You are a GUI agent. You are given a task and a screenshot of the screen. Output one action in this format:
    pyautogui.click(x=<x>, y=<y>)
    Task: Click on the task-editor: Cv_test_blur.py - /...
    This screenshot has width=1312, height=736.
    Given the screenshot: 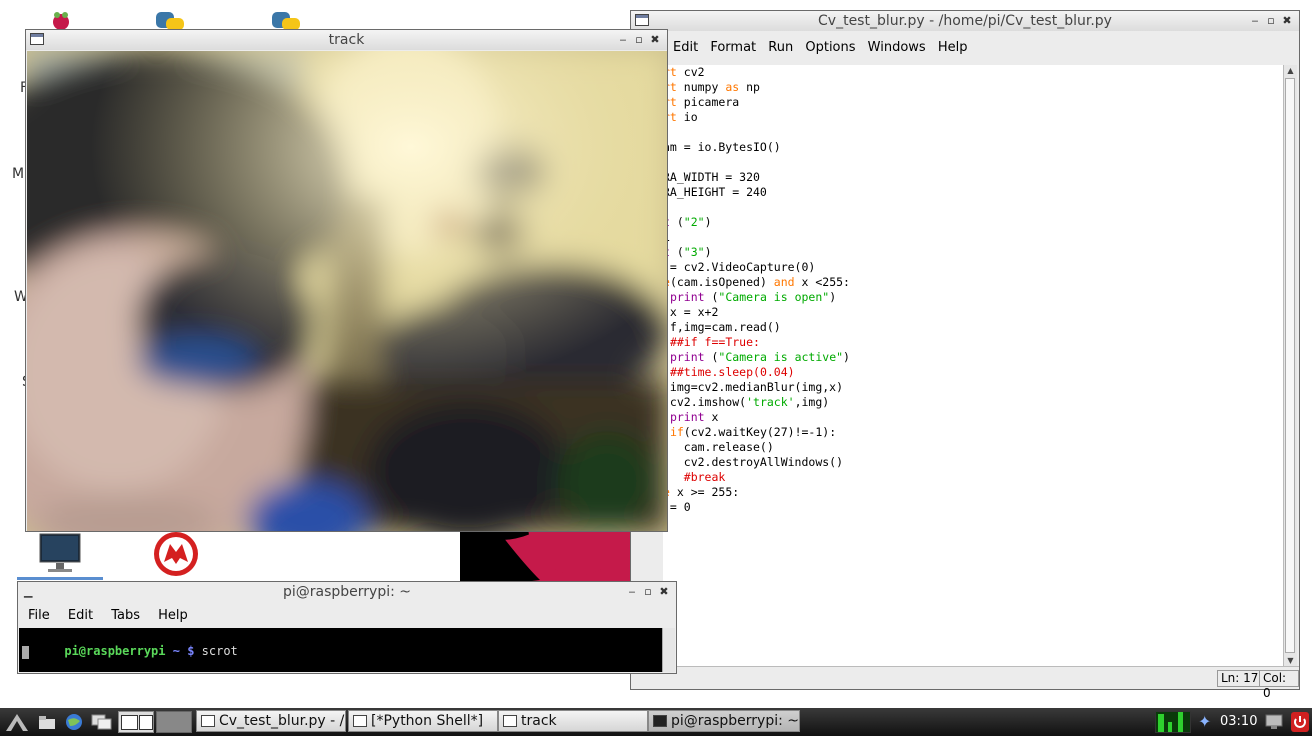 What is the action you would take?
    pyautogui.click(x=271, y=721)
    